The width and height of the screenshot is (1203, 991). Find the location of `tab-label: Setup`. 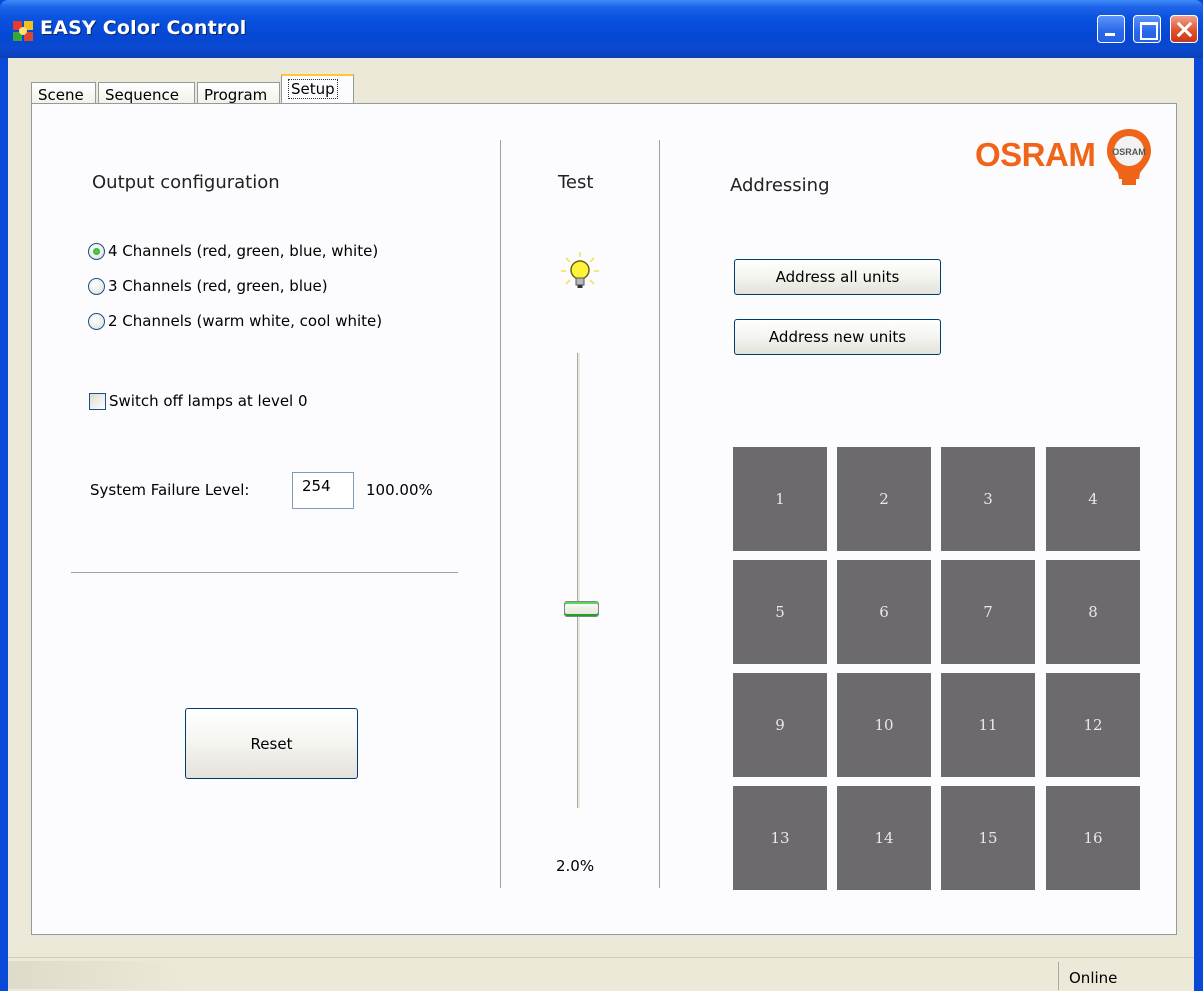

tab-label: Setup is located at coordinates (313, 89).